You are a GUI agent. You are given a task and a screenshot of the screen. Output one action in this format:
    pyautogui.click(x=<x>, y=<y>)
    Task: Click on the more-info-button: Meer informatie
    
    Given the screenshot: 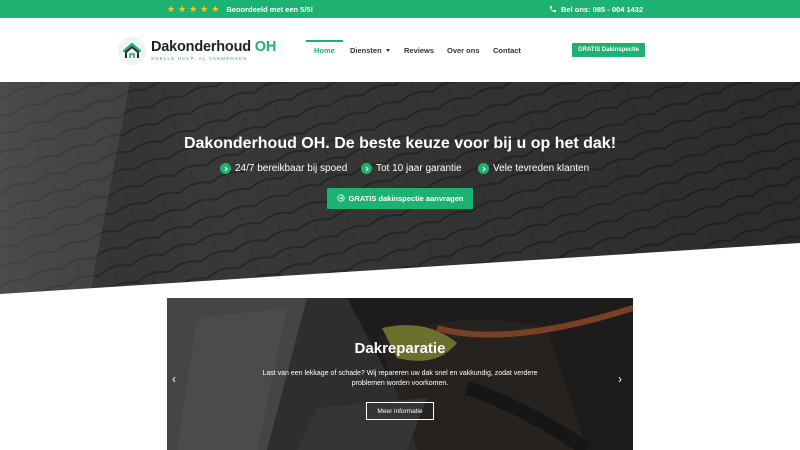 What is the action you would take?
    pyautogui.click(x=400, y=411)
    